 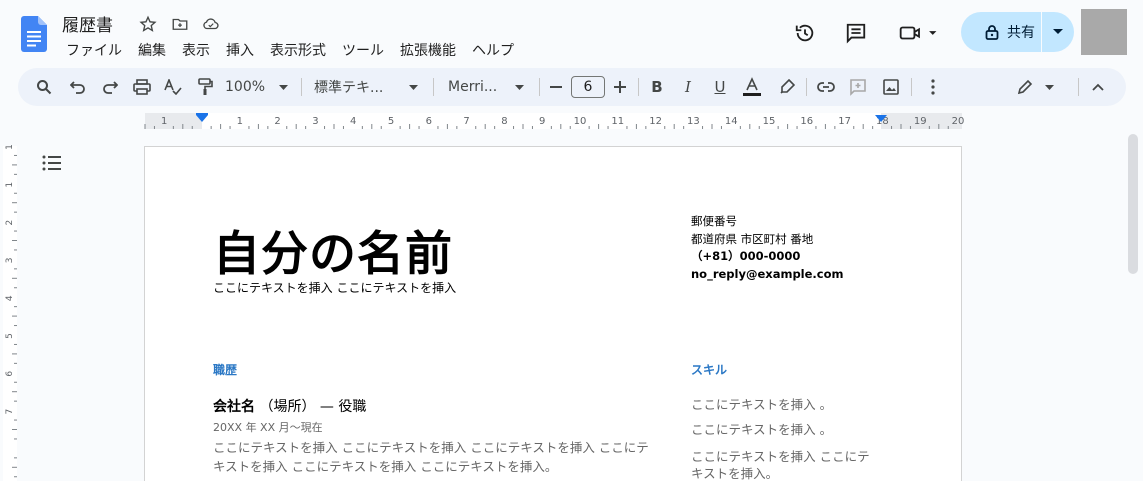 What do you see at coordinates (1035, 87) in the screenshot?
I see `editing-mode-select` at bounding box center [1035, 87].